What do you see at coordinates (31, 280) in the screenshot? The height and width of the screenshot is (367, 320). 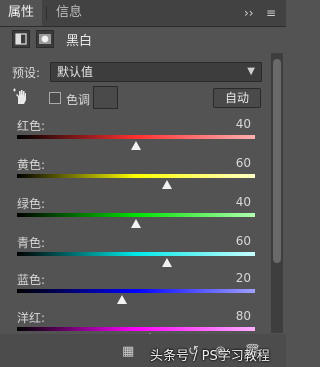 I see `slider-label: 蓝色:` at bounding box center [31, 280].